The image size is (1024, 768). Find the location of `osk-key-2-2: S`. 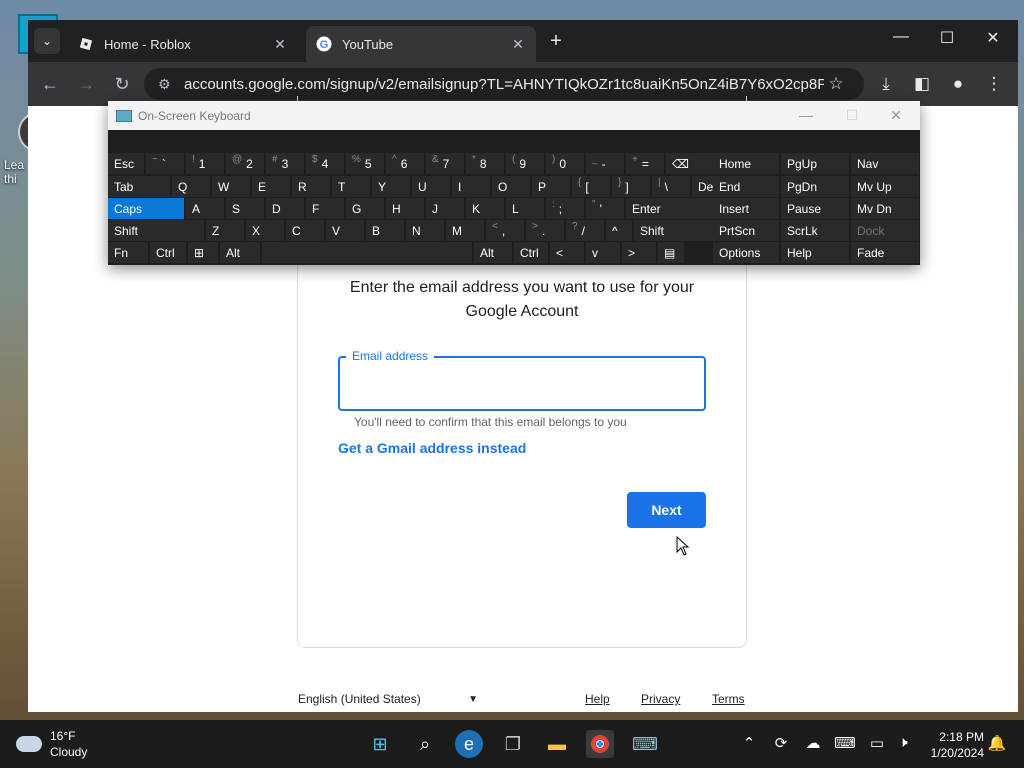

osk-key-2-2: S is located at coordinates (245, 208).